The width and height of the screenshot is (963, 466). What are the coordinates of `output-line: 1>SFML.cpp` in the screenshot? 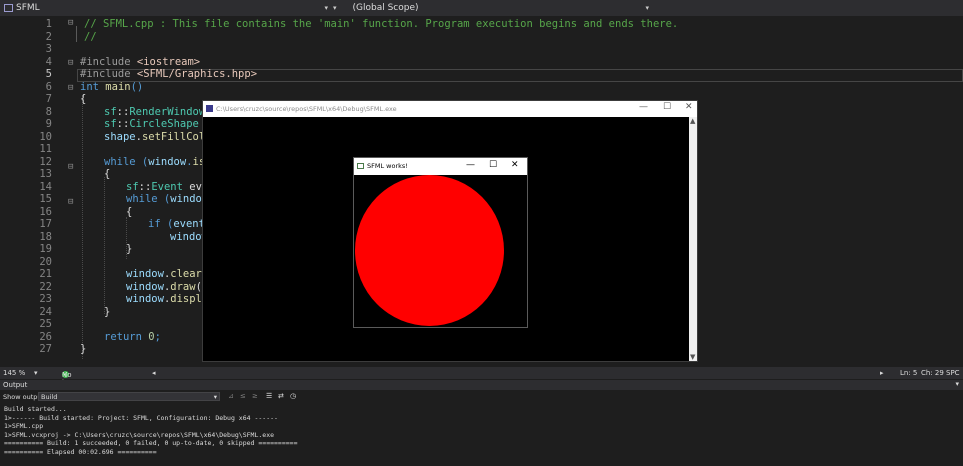 It's located at (24, 426).